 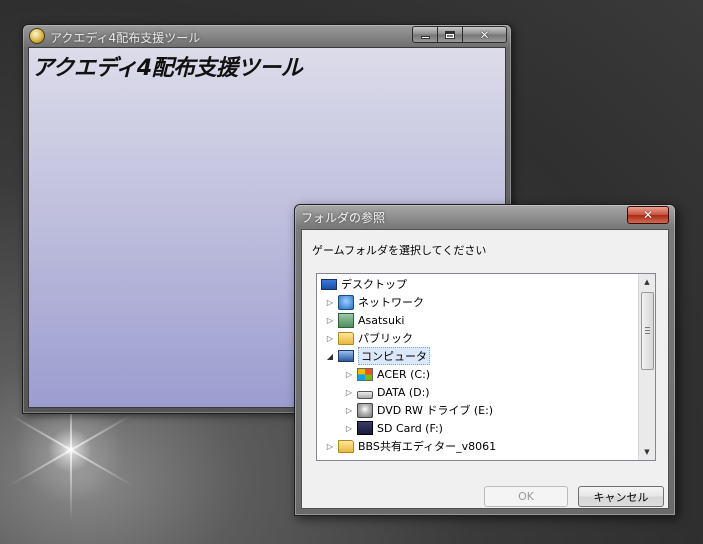 I want to click on dialog-close-button: ✕, so click(x=648, y=215).